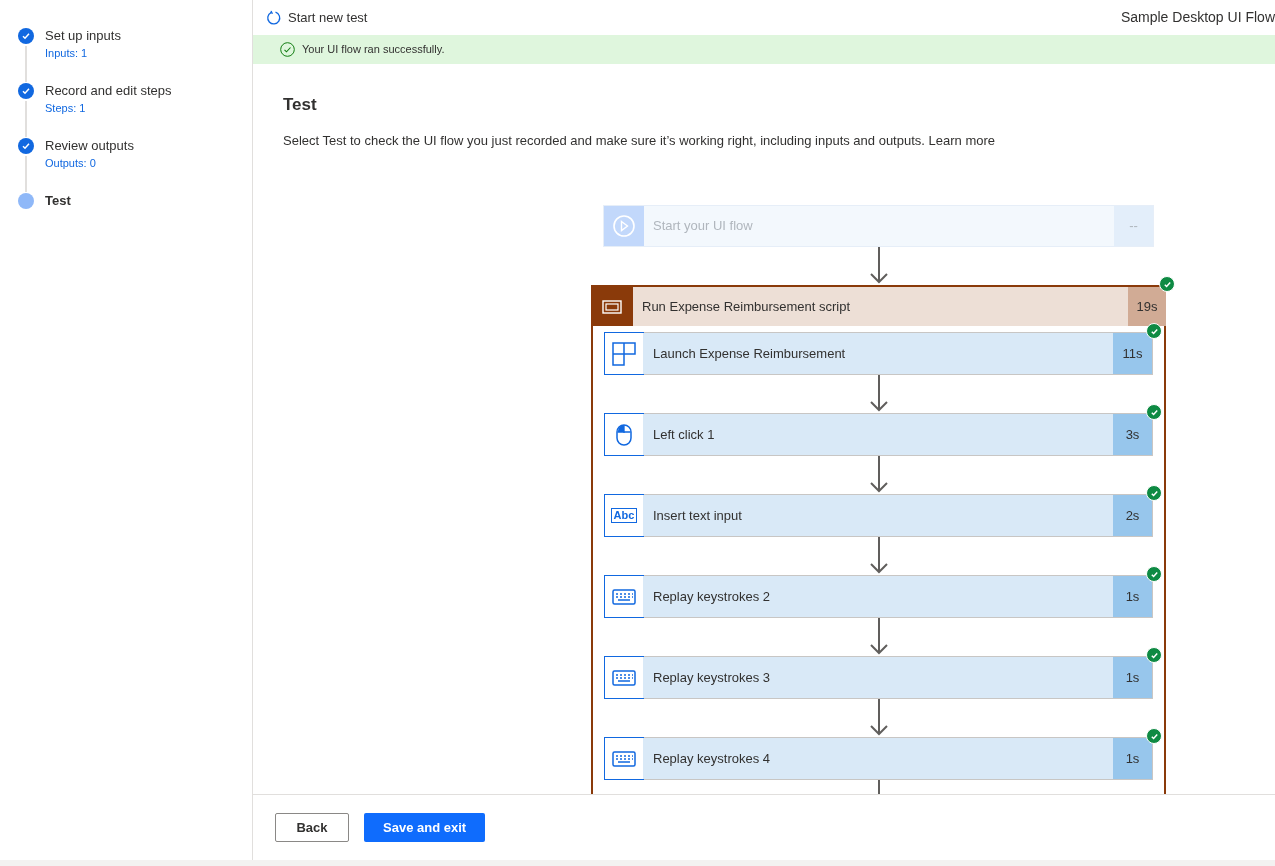  What do you see at coordinates (58, 201) in the screenshot?
I see `wizard-step-label: Test` at bounding box center [58, 201].